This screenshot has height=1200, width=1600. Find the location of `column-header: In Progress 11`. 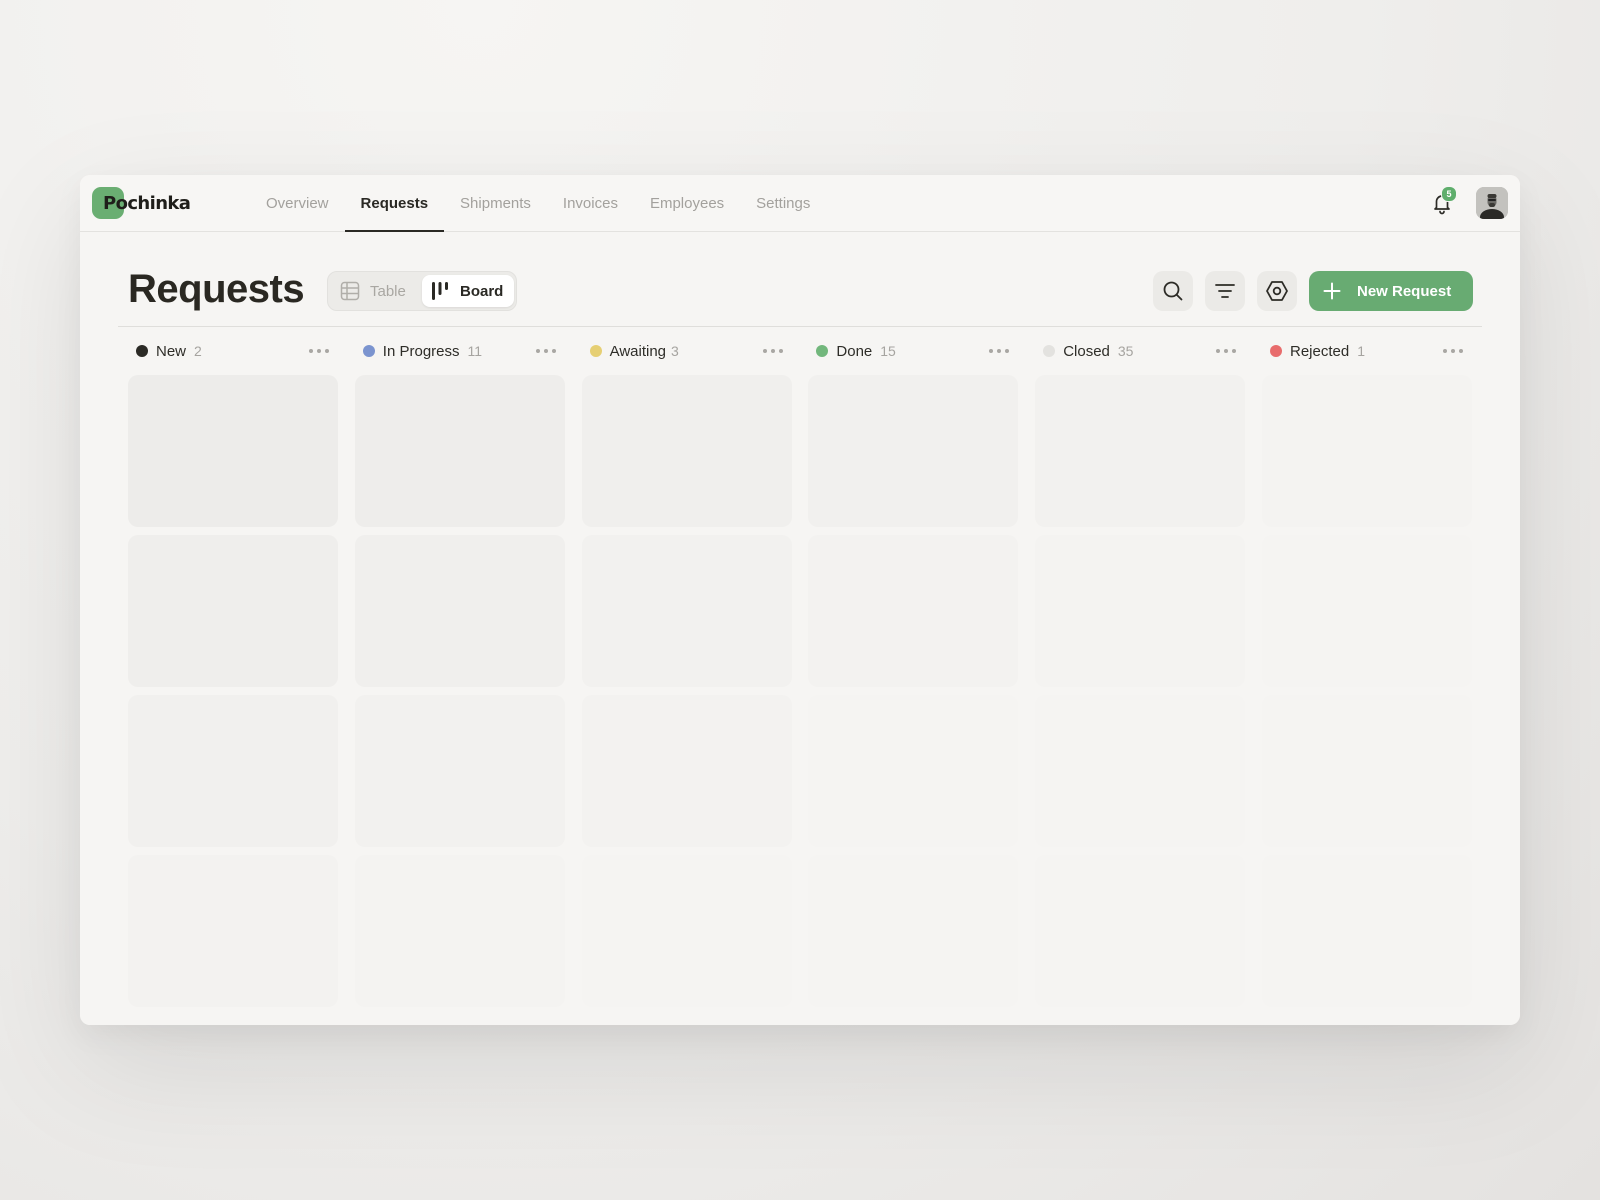

column-header: In Progress 11 is located at coordinates (460, 351).